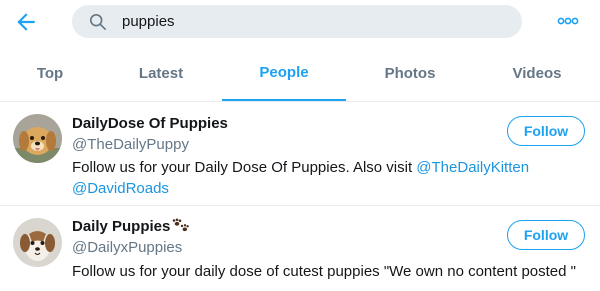  I want to click on search-input, so click(312, 21).